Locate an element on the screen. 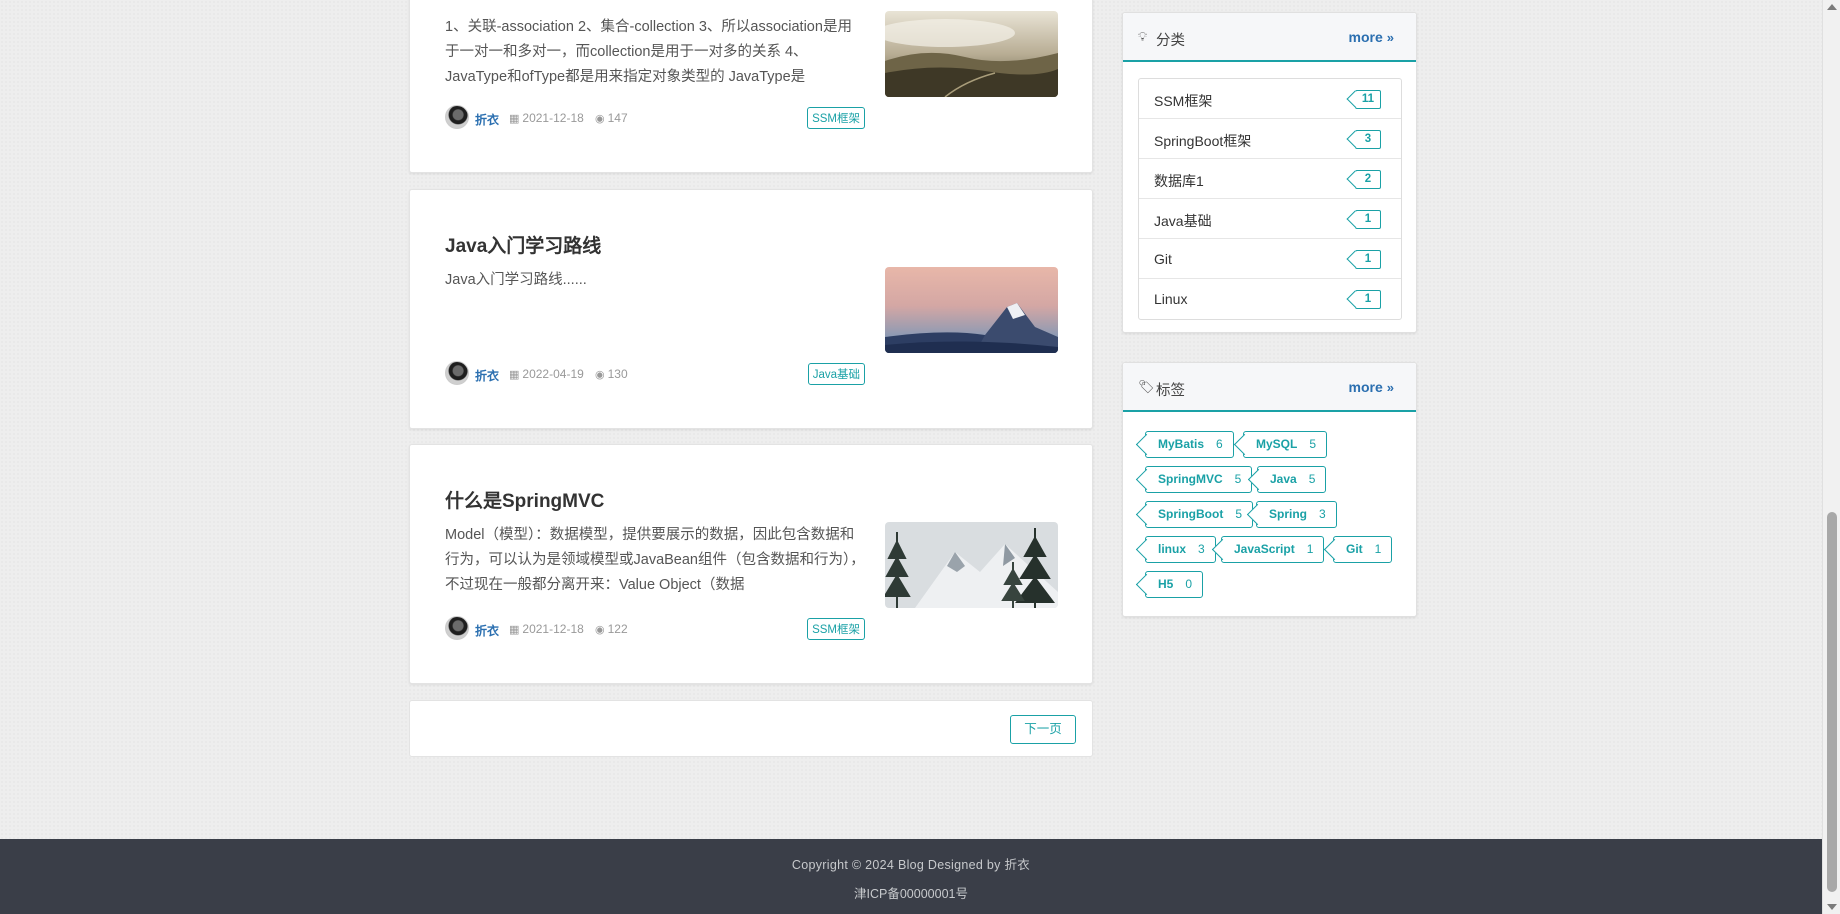 Image resolution: width=1840 pixels, height=914 pixels. tags-more-link: more» is located at coordinates (1371, 387).